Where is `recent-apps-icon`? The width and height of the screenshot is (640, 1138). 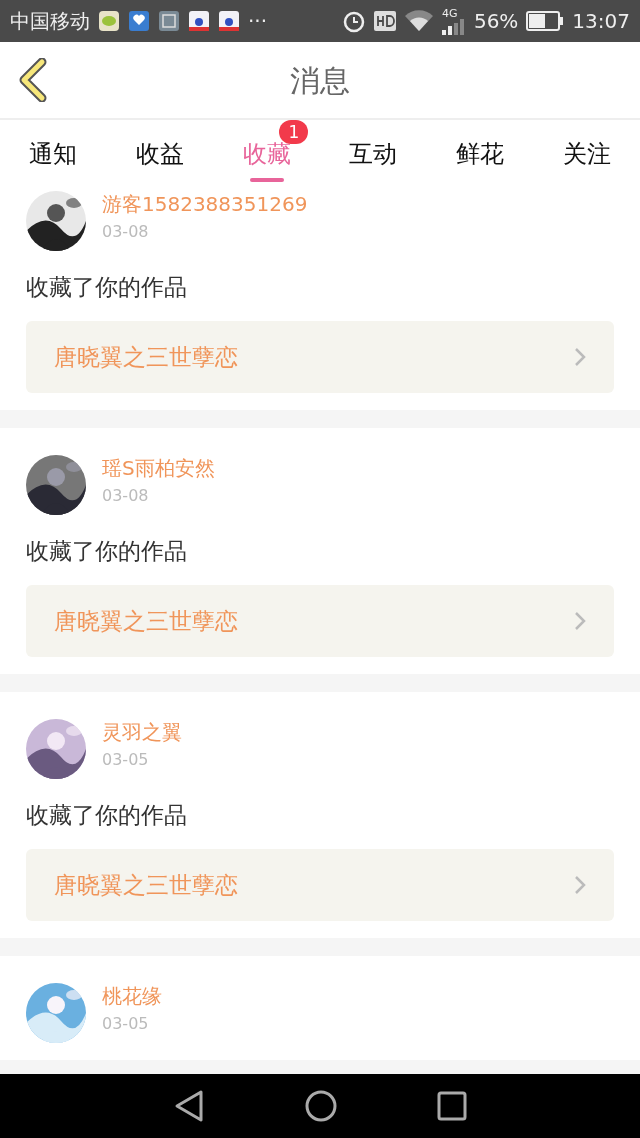 recent-apps-icon is located at coordinates (452, 1106).